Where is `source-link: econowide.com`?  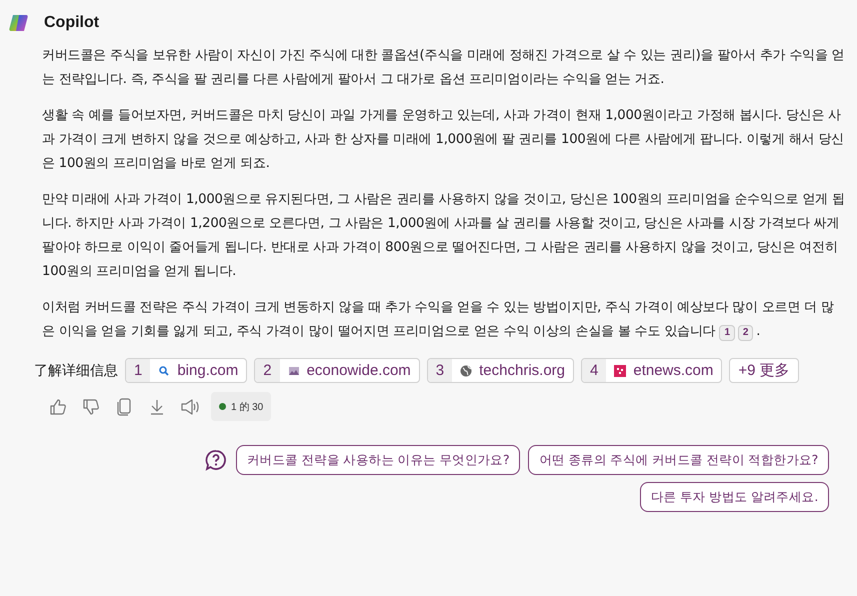
source-link: econowide.com is located at coordinates (358, 370).